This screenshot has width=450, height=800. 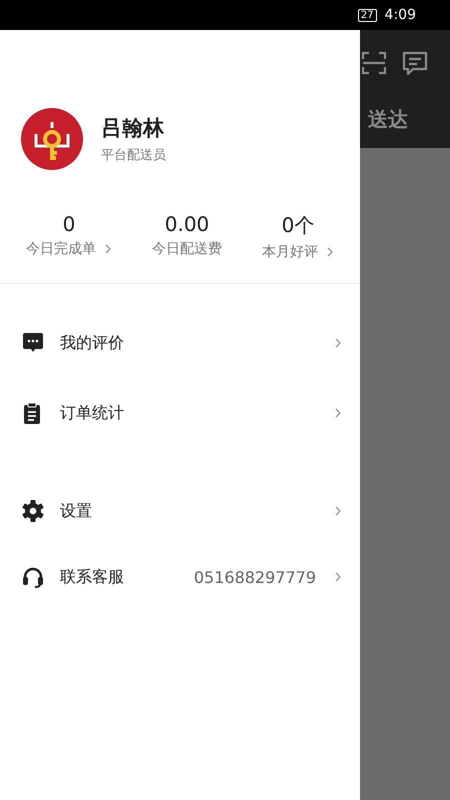 I want to click on header-title: 送达, so click(x=388, y=119).